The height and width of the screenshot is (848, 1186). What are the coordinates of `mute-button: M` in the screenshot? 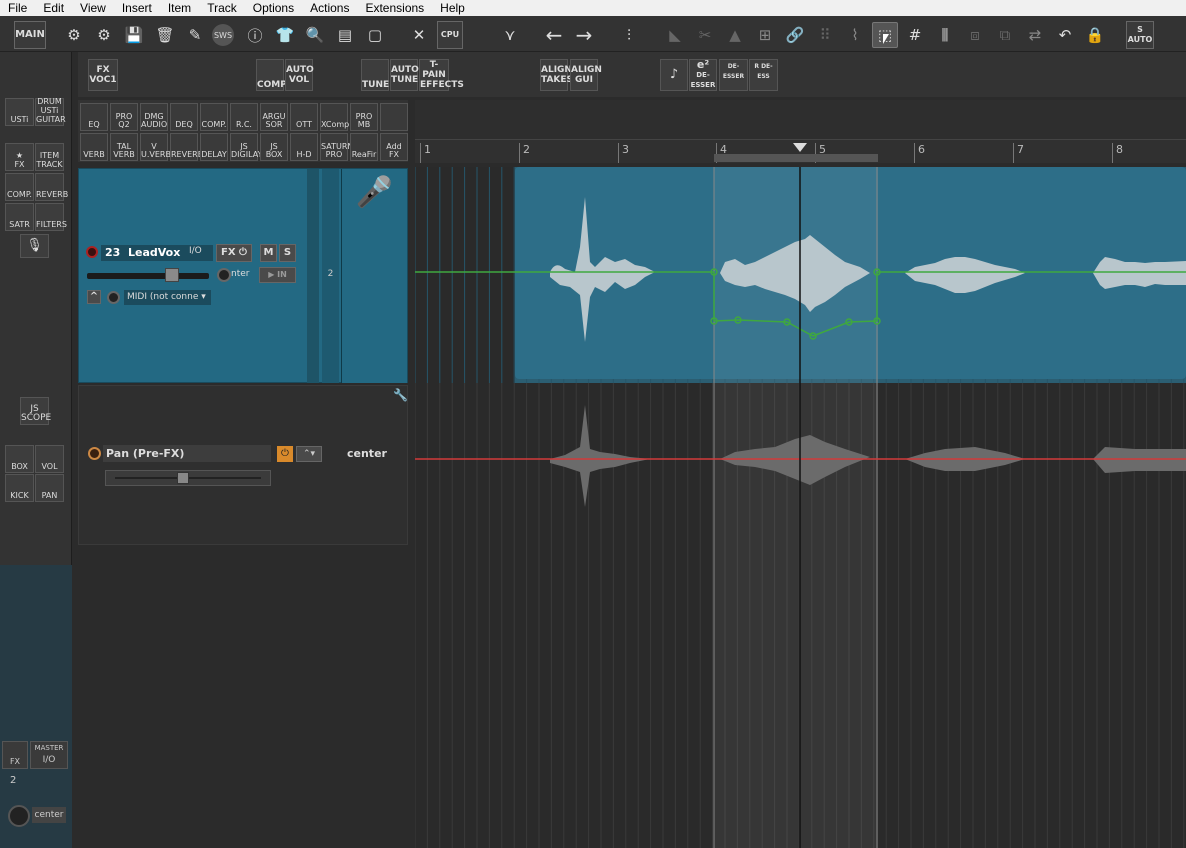 It's located at (268, 253).